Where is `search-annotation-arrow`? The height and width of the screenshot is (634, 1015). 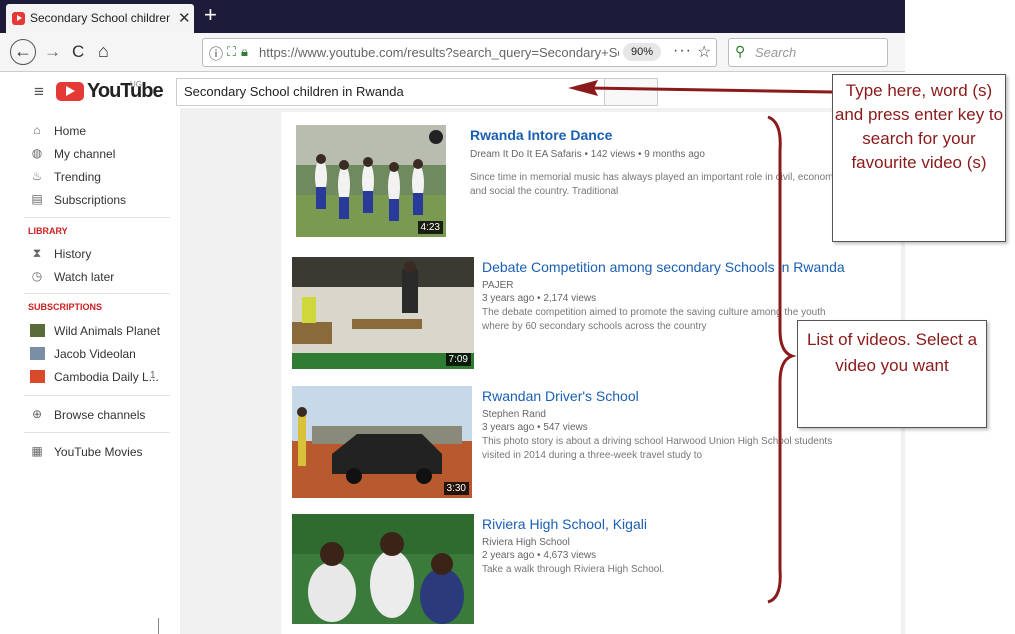 search-annotation-arrow is located at coordinates (700, 88).